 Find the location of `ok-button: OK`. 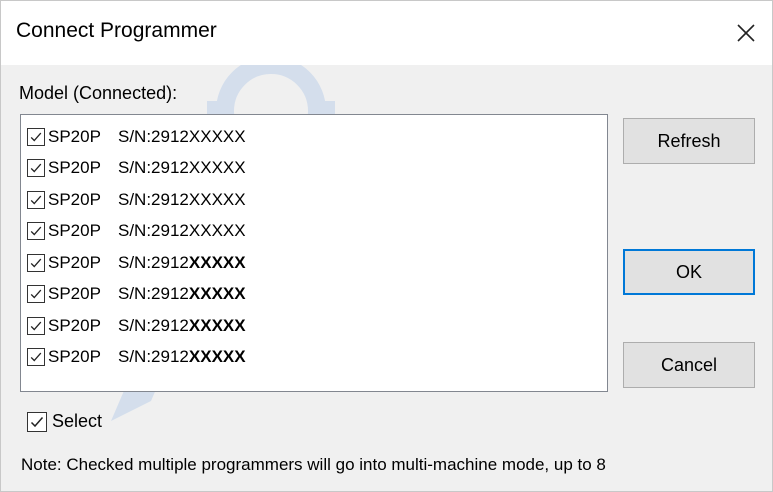

ok-button: OK is located at coordinates (689, 272).